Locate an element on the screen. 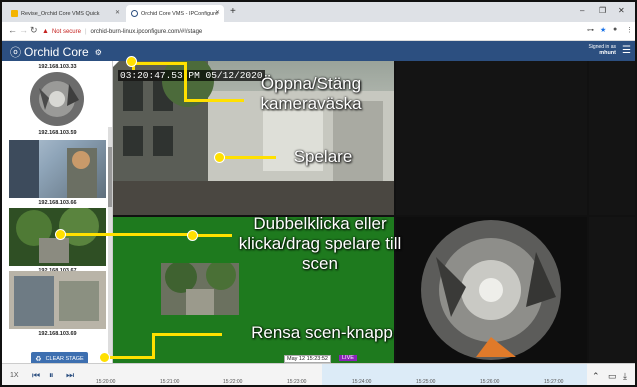 Image resolution: width=637 pixels, height=387 pixels. app-header: ⓞ Orchid Core ⚙ Signed in as mhunt ☰ is located at coordinates (318, 51).